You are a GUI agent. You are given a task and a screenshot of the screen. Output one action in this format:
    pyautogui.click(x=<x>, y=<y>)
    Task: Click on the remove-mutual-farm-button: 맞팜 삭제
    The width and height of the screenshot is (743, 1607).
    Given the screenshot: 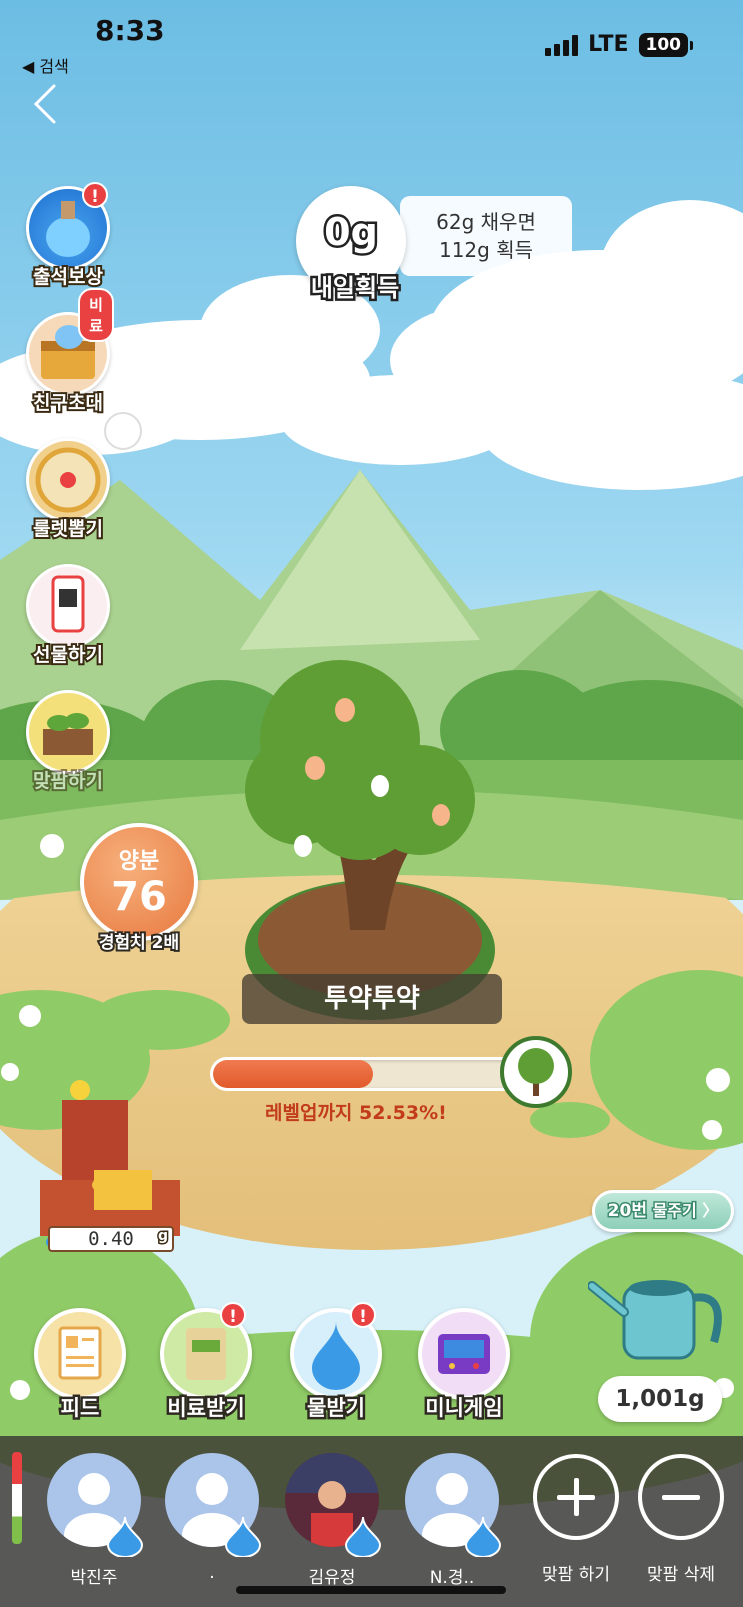 What is the action you would take?
    pyautogui.click(x=681, y=1519)
    